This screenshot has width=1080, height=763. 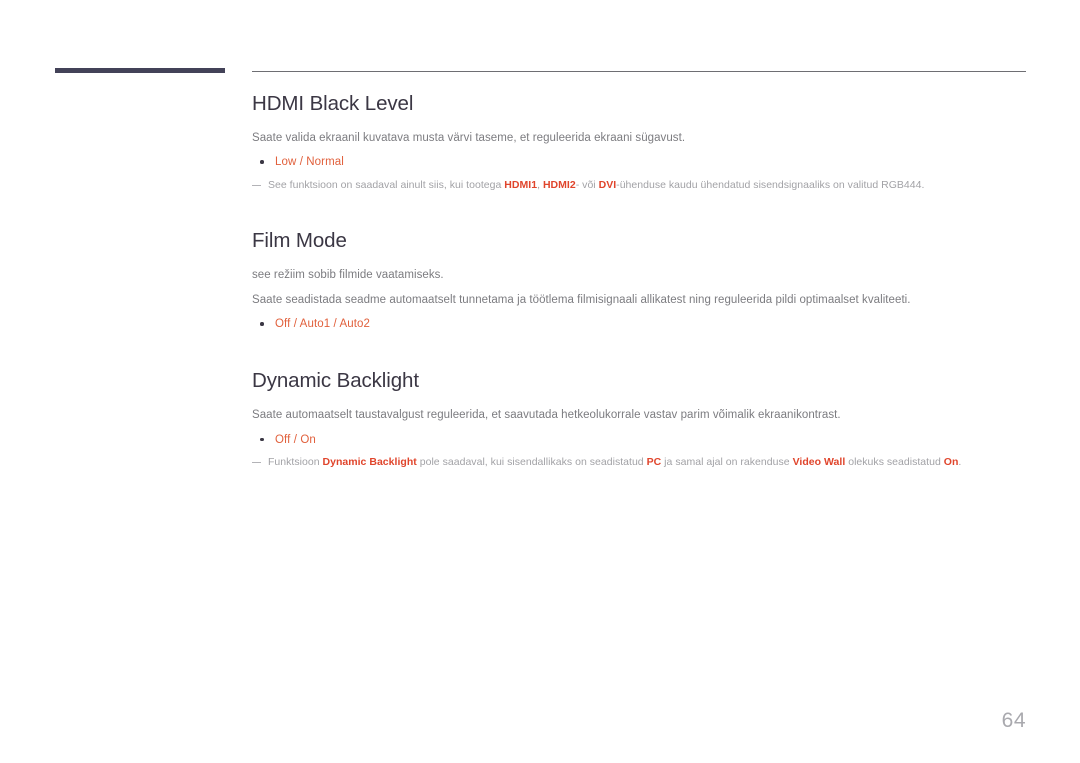 I want to click on option-list: Low / Normal, so click(x=647, y=162).